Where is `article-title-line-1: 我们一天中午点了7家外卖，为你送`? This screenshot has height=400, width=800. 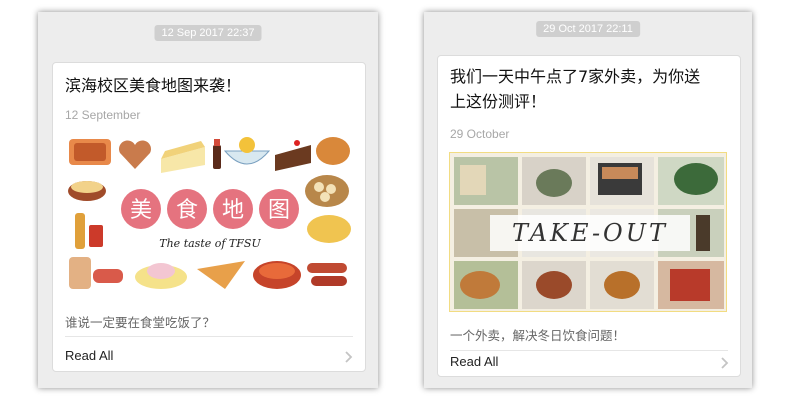 article-title-line-1: 我们一天中午点了7家外卖，为你送 is located at coordinates (575, 76).